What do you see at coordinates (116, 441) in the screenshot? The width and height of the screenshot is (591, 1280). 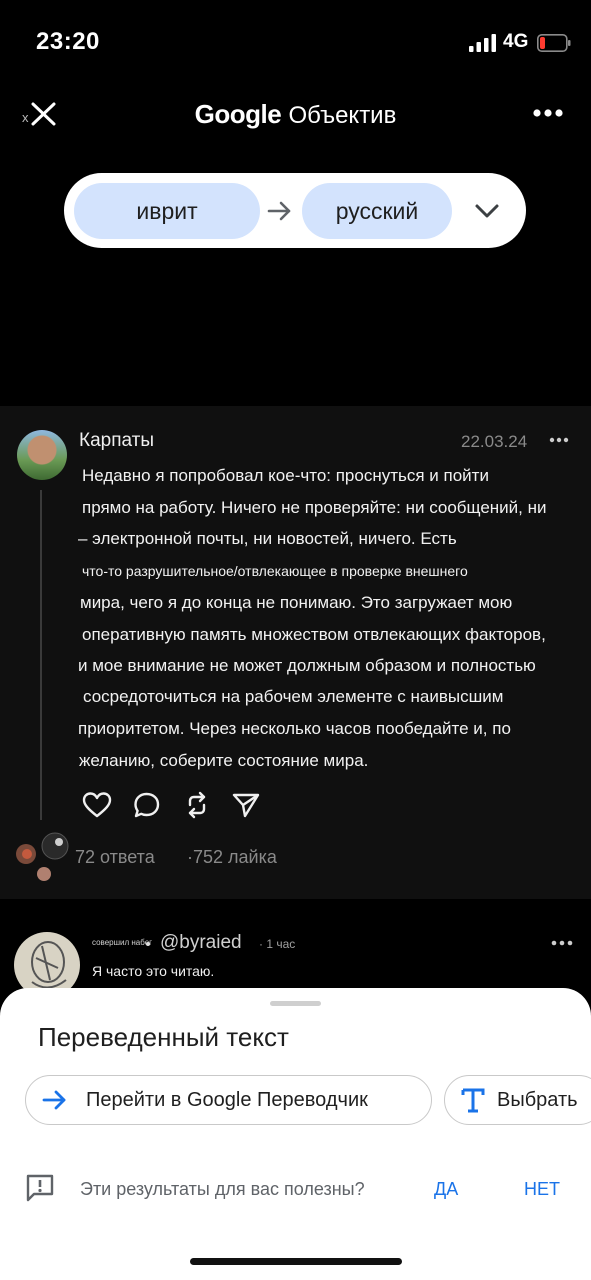 I see `post-author: Карпаты` at bounding box center [116, 441].